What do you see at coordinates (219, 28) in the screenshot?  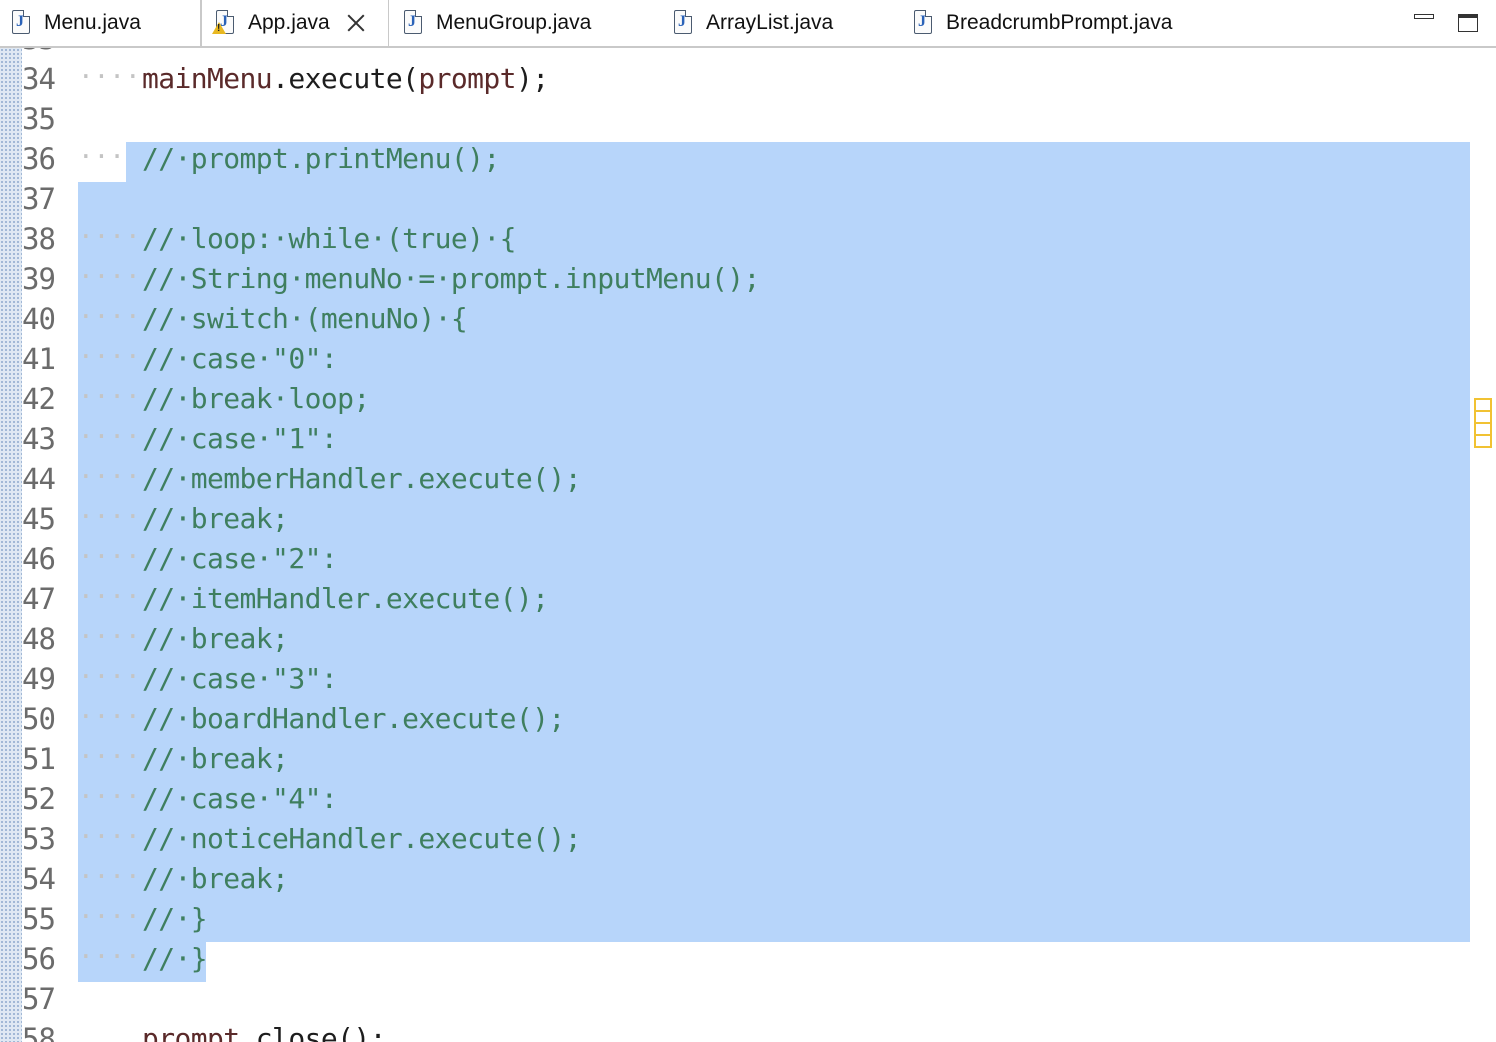 I see `warning-icon` at bounding box center [219, 28].